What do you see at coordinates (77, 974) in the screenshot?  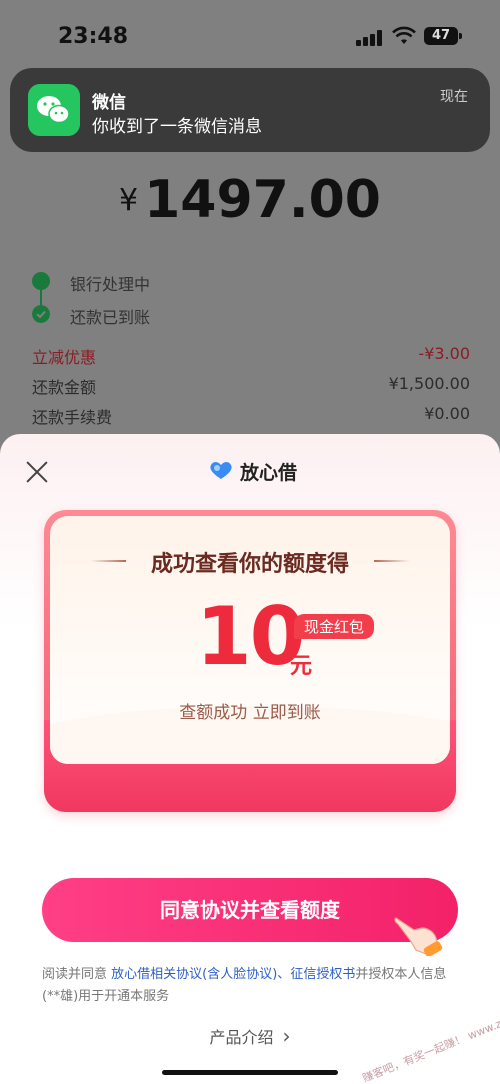 I see `agreement-prefix: 阅读并同意` at bounding box center [77, 974].